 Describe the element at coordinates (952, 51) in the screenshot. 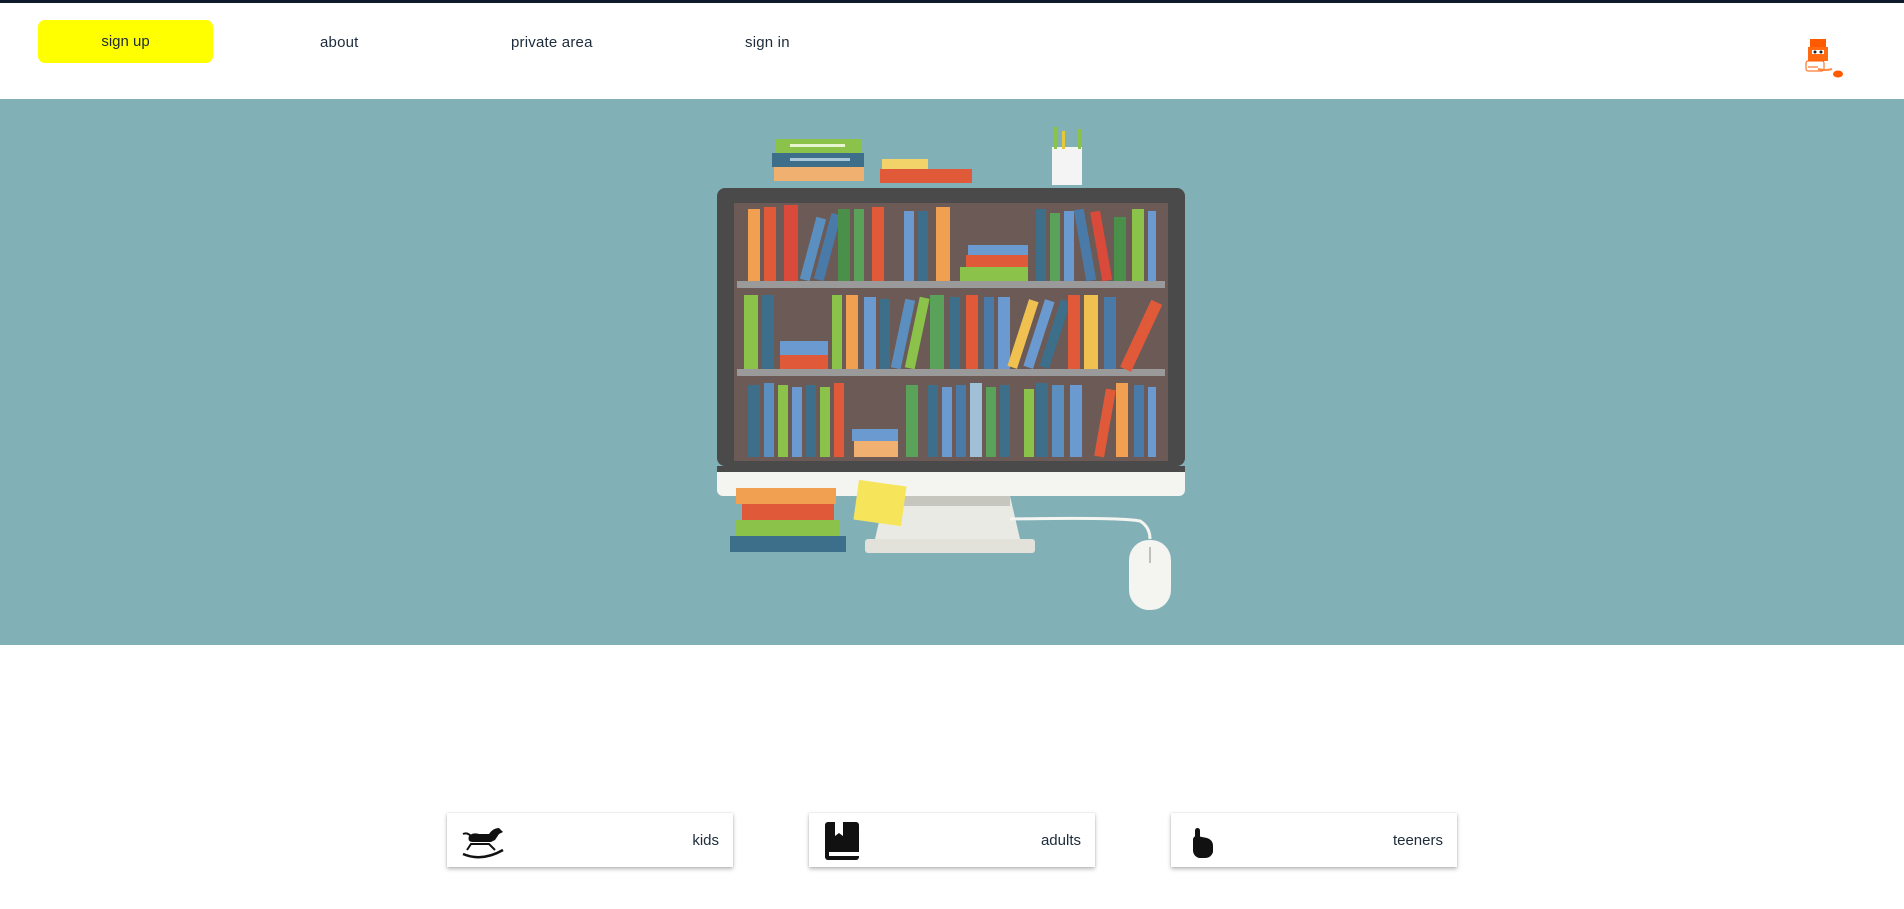

I see `navbar: sign up about private area sign in` at that location.